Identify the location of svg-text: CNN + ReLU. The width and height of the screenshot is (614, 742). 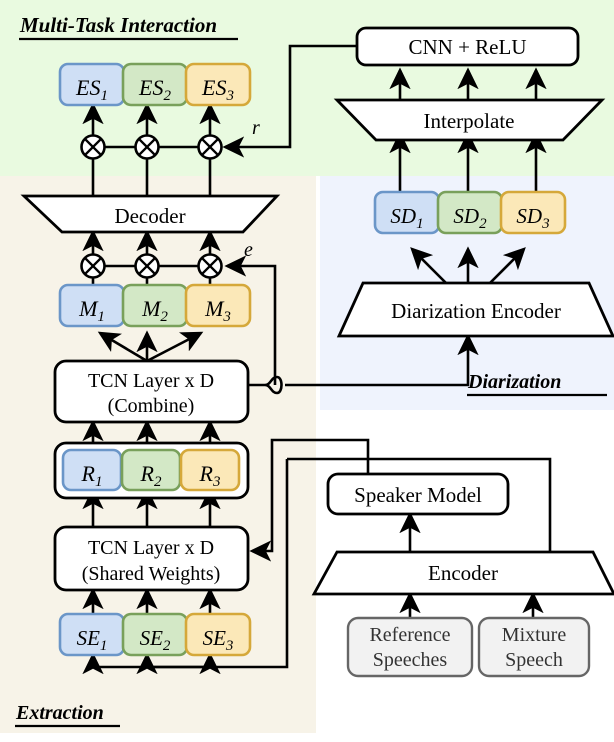
(467, 47).